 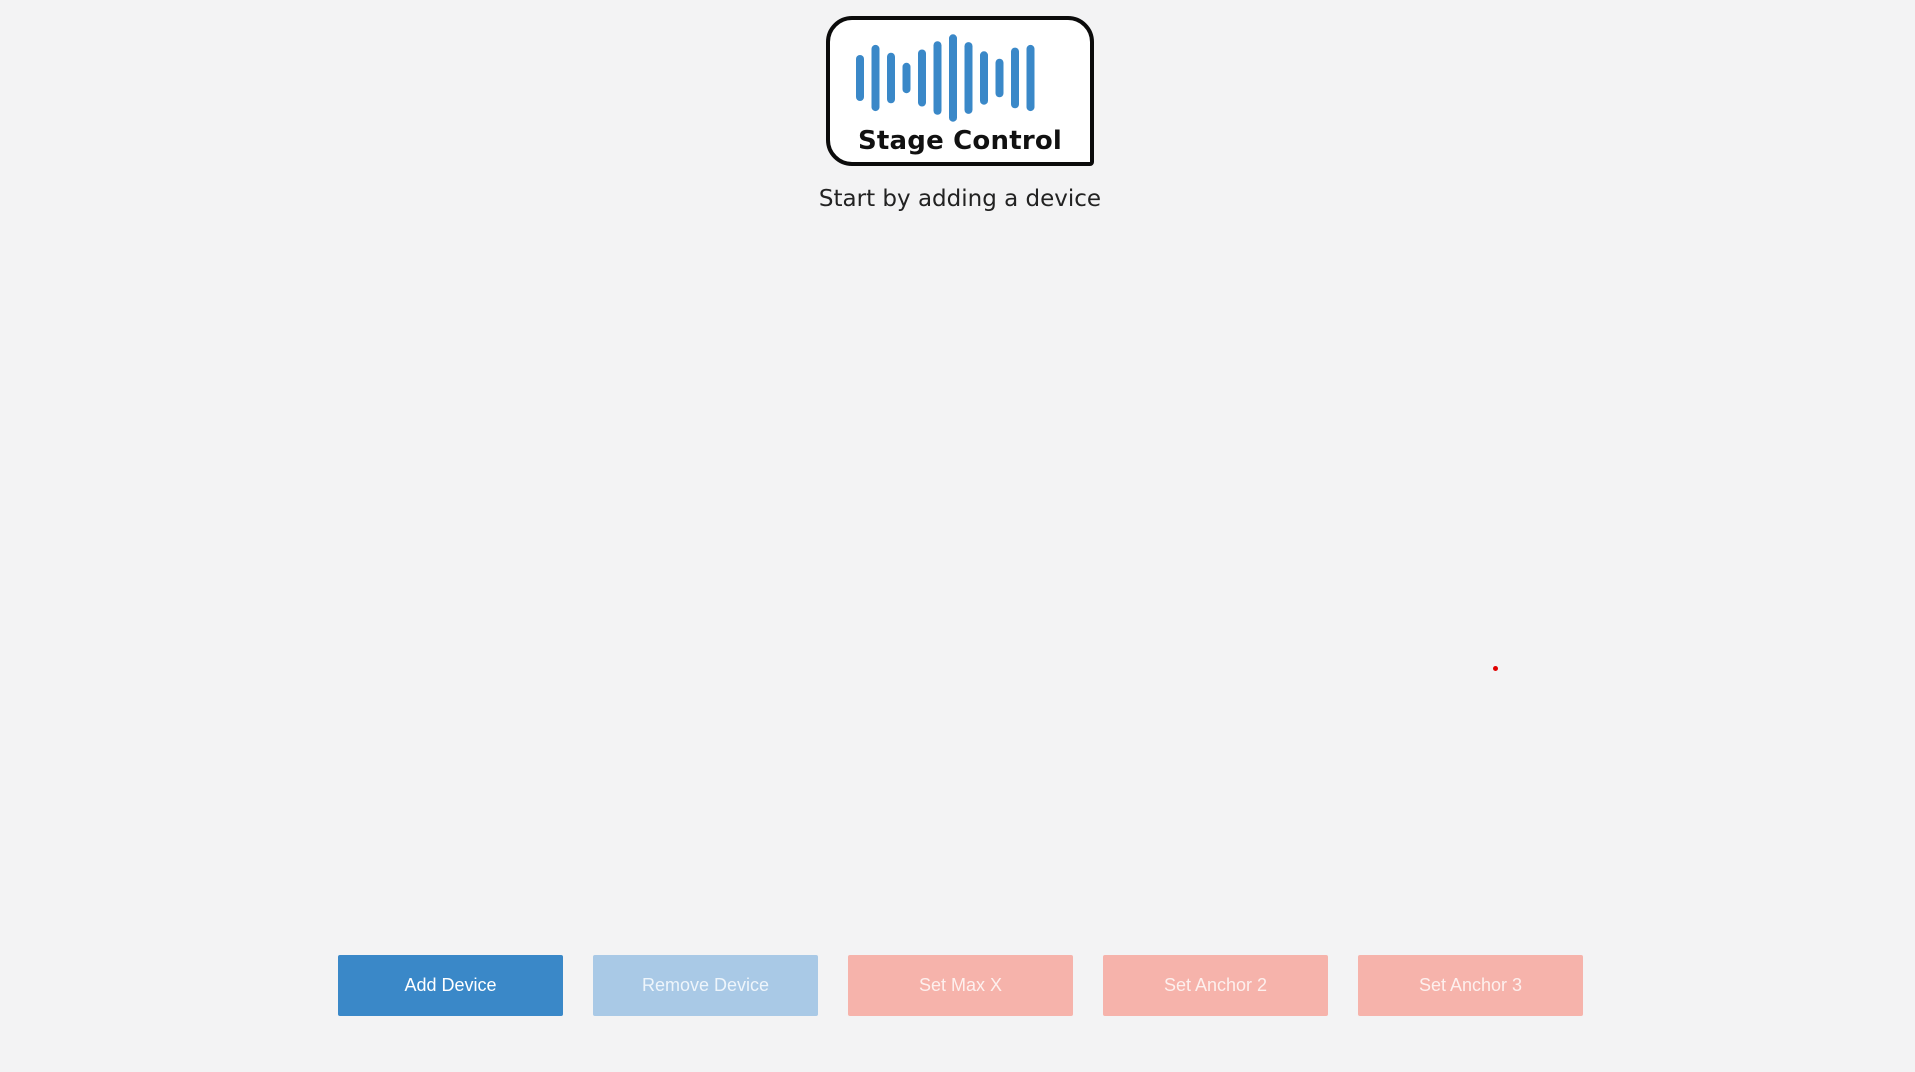 What do you see at coordinates (1470, 985) in the screenshot?
I see `set-anchor-3-button: Set Anchor 3` at bounding box center [1470, 985].